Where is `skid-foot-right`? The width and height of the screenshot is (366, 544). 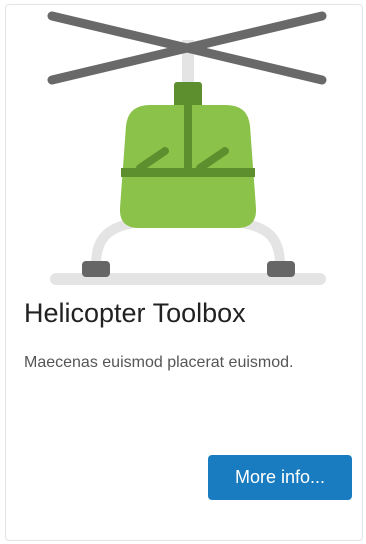
skid-foot-right is located at coordinates (281, 269).